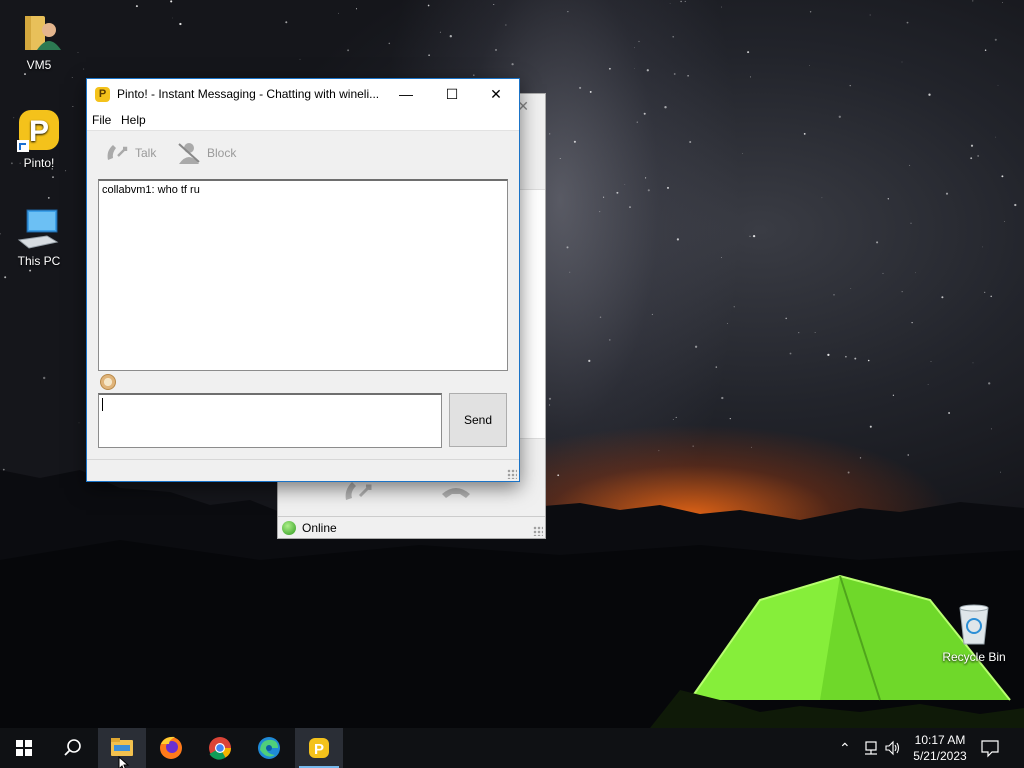 The width and height of the screenshot is (1024, 768). Describe the element at coordinates (303, 154) in the screenshot. I see `toolbar: Talk Block` at that location.